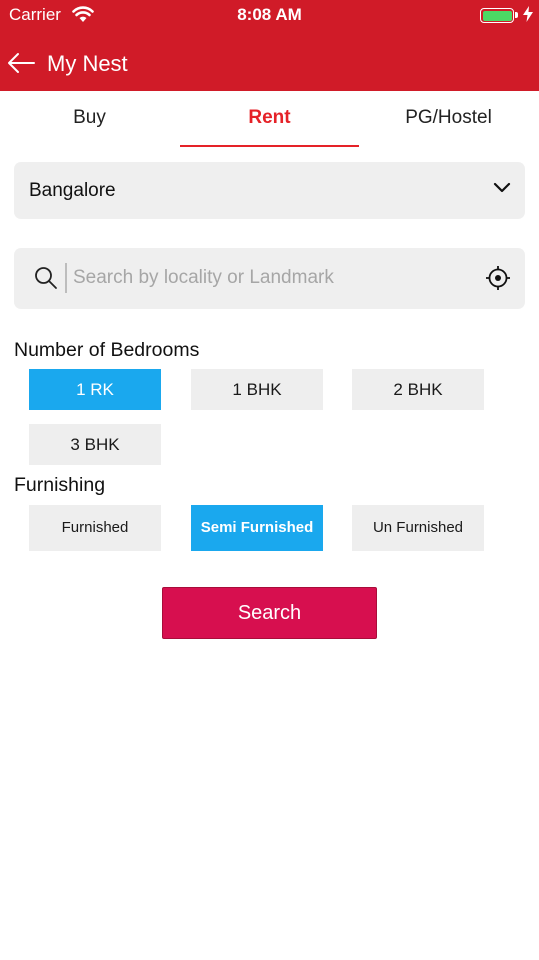 The height and width of the screenshot is (960, 539). Describe the element at coordinates (448, 119) in the screenshot. I see `tab-pg-hostel: PG/Hostel` at that location.